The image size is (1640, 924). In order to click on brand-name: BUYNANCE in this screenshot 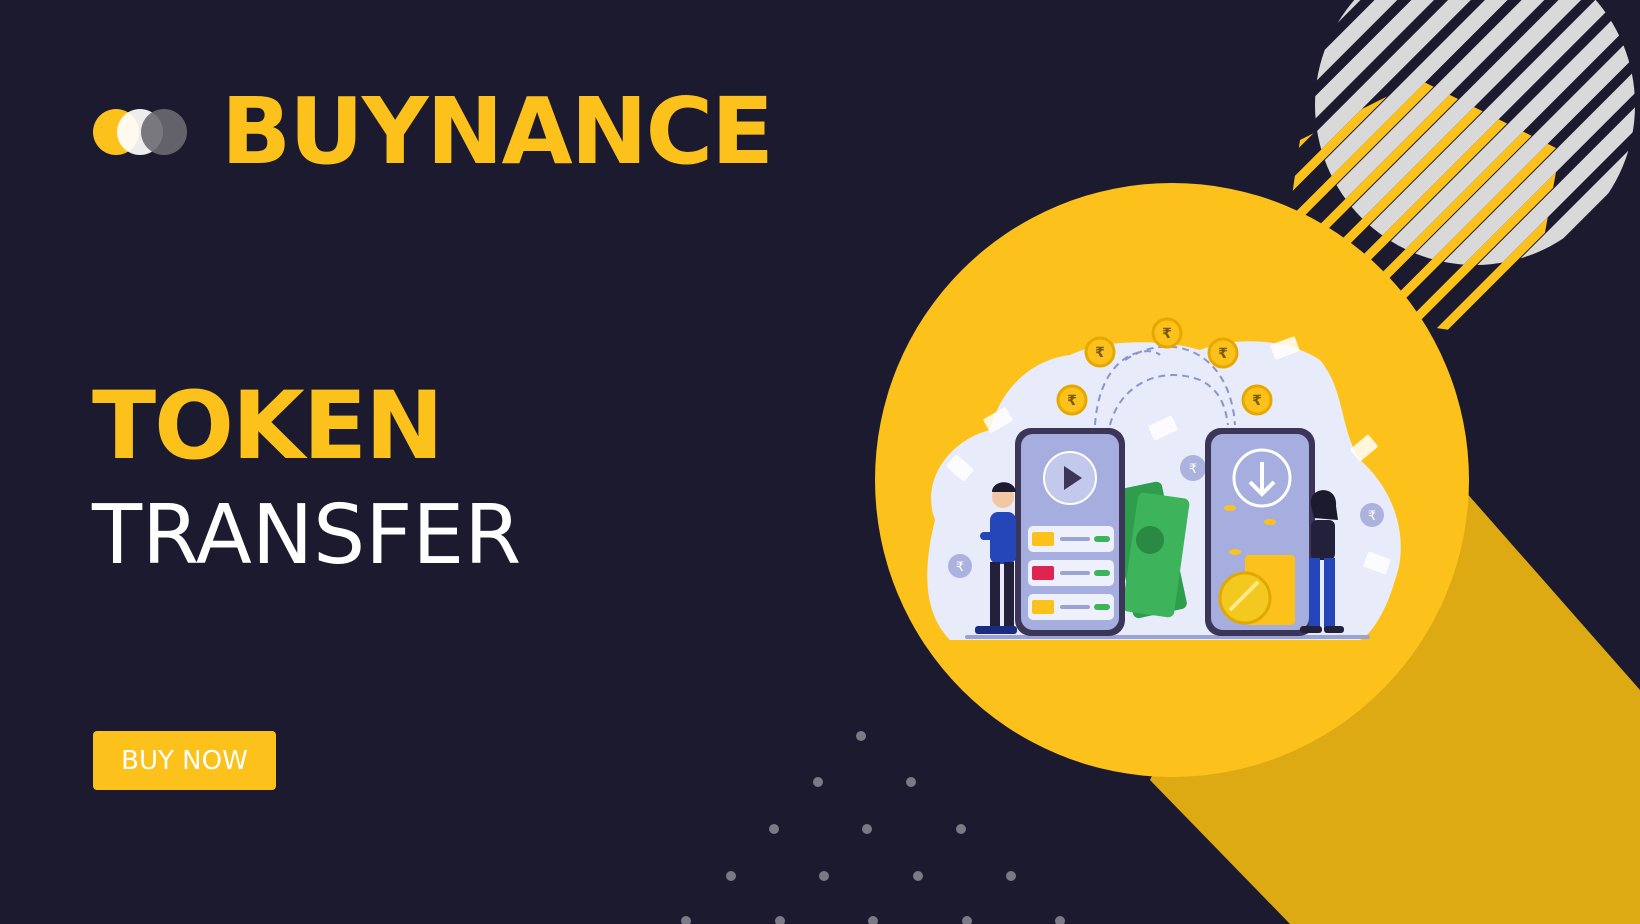, I will do `click(497, 131)`.